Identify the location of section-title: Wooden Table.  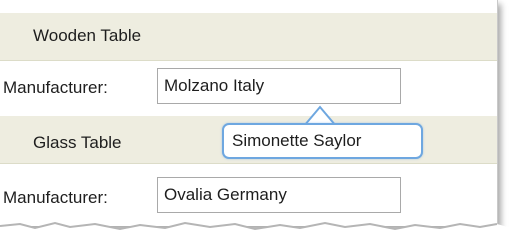
(87, 35).